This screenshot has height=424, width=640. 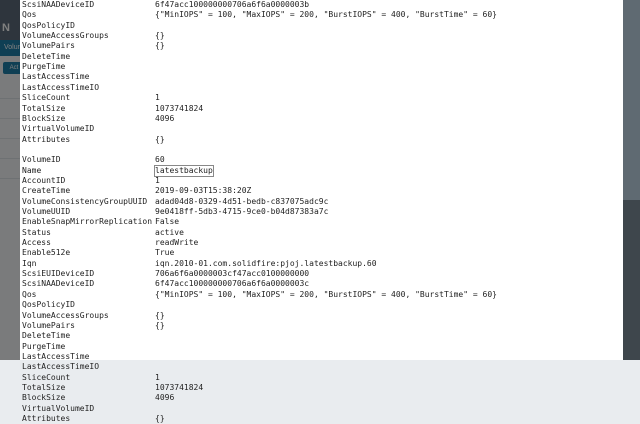 What do you see at coordinates (321, 181) in the screenshot?
I see `terminal-line: AccountID 1` at bounding box center [321, 181].